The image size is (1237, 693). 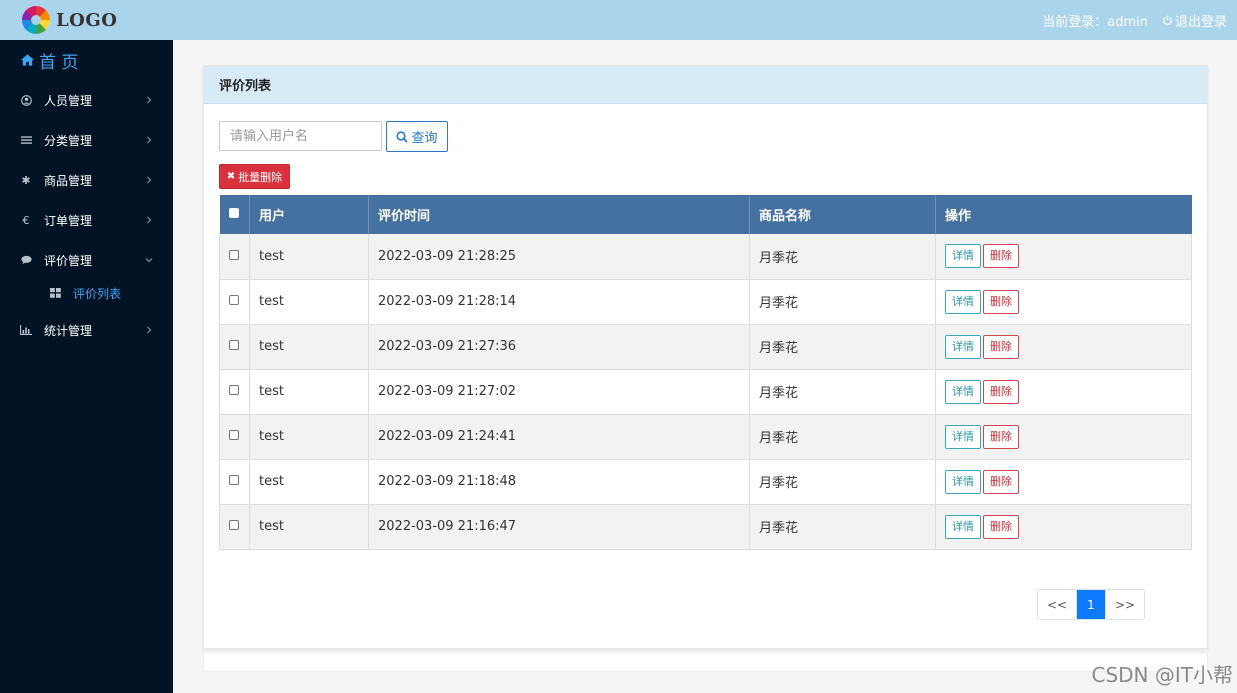 What do you see at coordinates (86, 260) in the screenshot?
I see `sidebar-item-reviews: 评价管理` at bounding box center [86, 260].